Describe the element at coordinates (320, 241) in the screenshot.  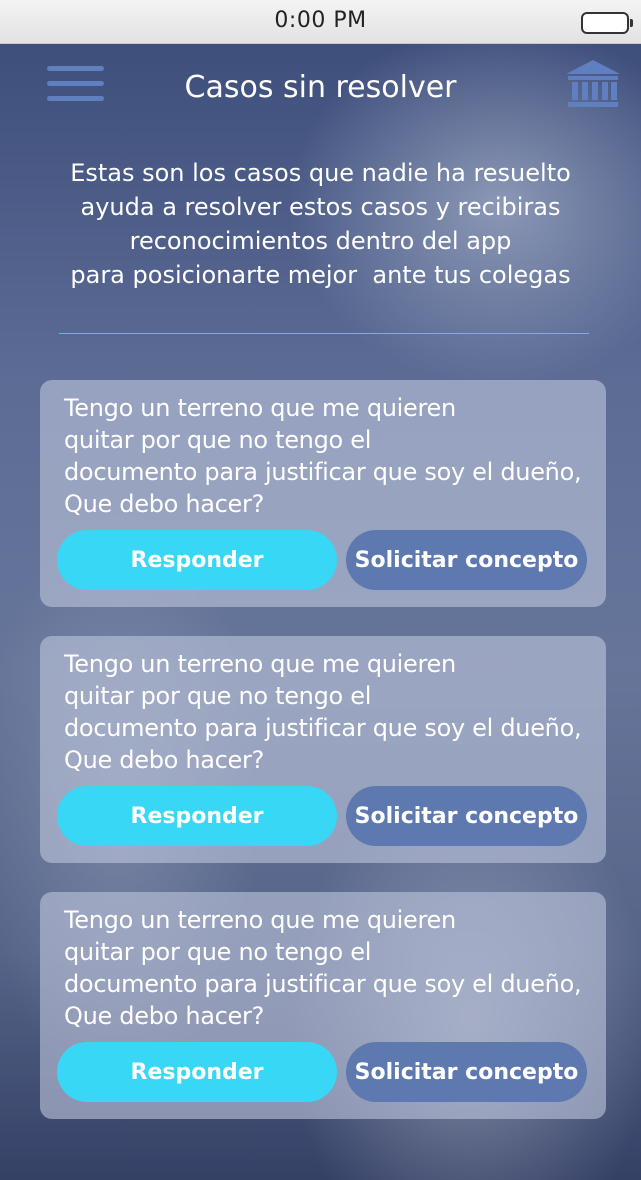
I see `intro-line: reconocimientos dentro del app` at that location.